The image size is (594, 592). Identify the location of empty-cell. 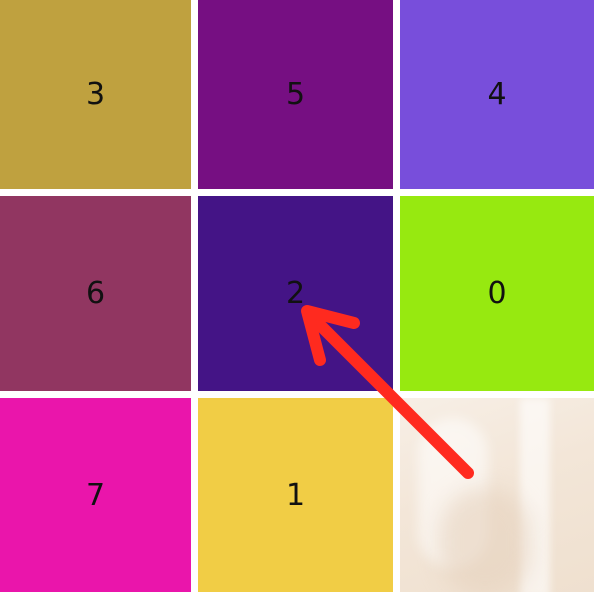
(497, 495).